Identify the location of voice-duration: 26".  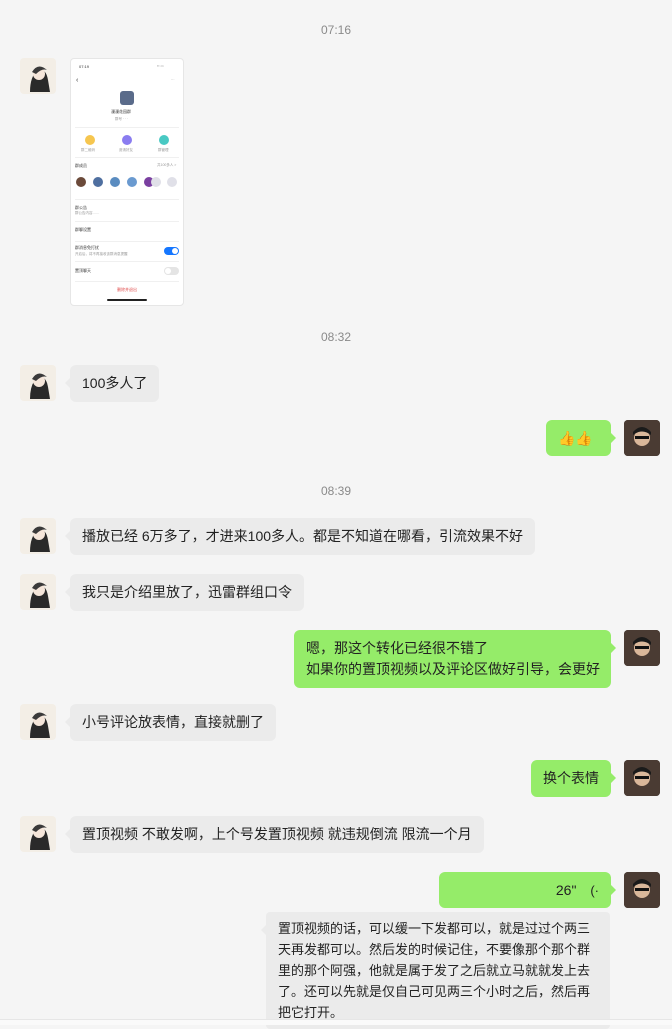
(566, 890).